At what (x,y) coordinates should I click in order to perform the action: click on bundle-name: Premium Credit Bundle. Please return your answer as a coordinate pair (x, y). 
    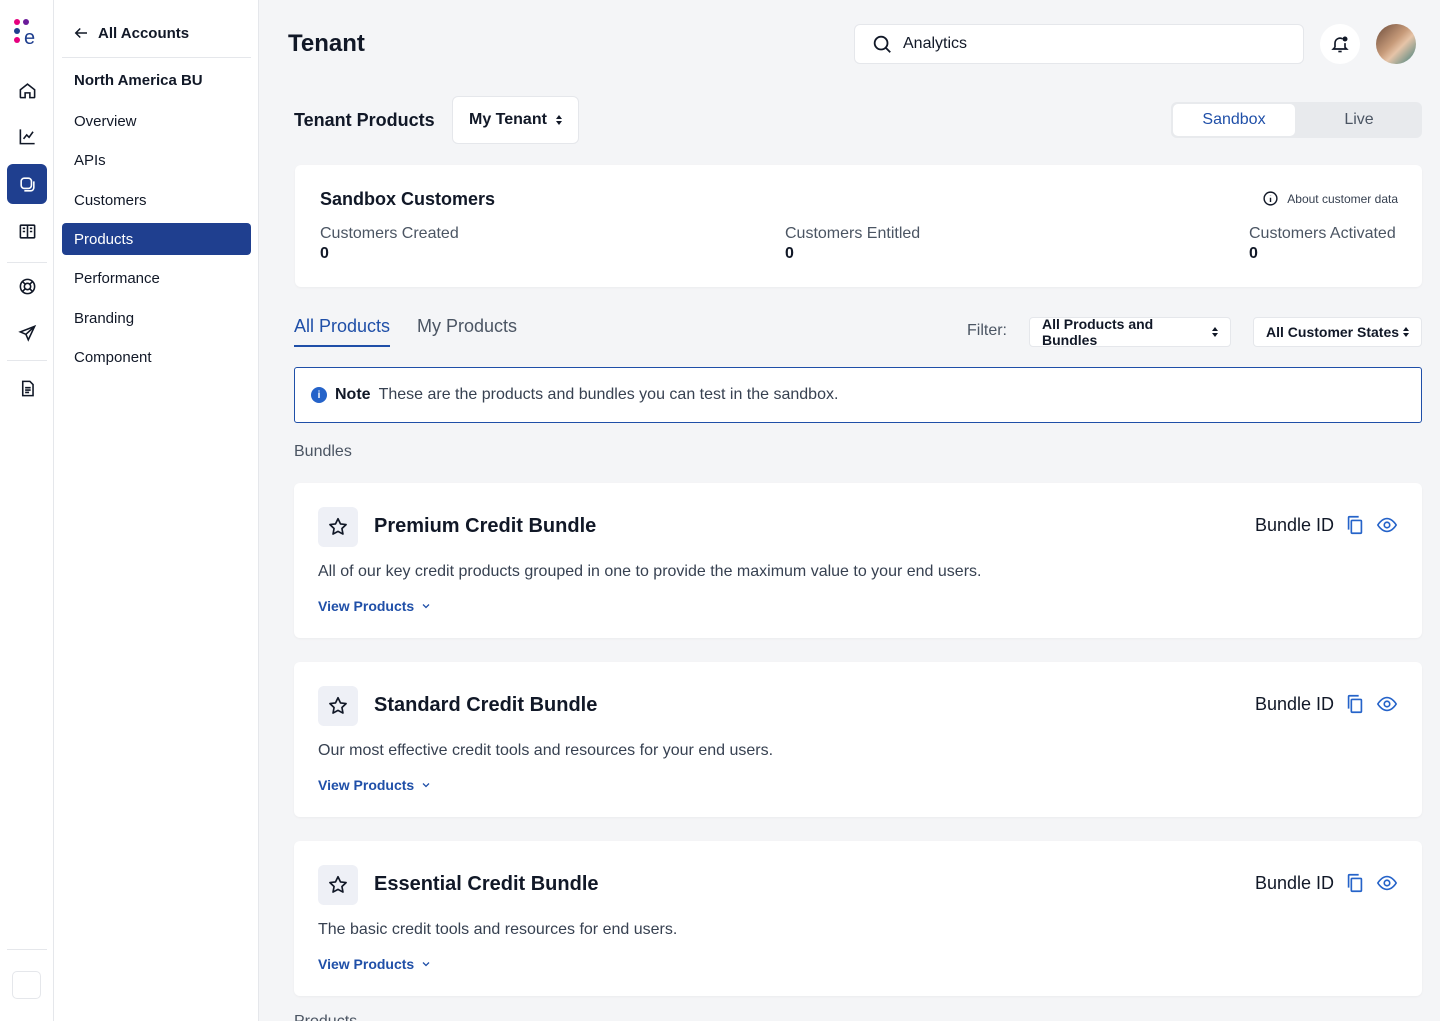
    Looking at the image, I should click on (485, 526).